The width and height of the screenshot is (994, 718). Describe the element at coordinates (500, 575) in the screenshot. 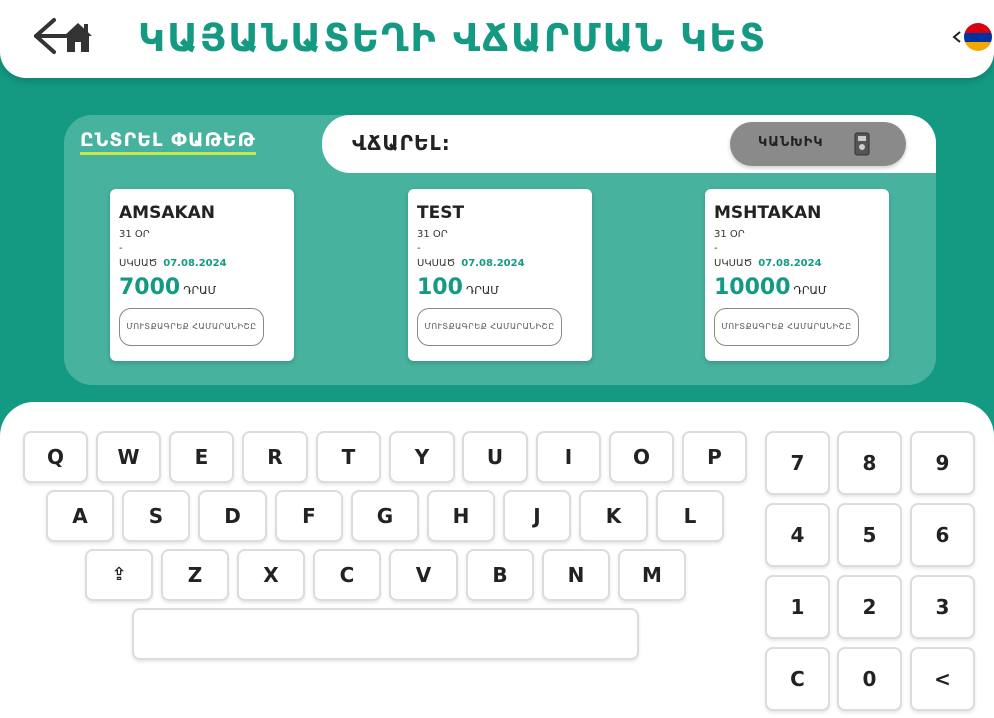

I see `key-b: B` at that location.